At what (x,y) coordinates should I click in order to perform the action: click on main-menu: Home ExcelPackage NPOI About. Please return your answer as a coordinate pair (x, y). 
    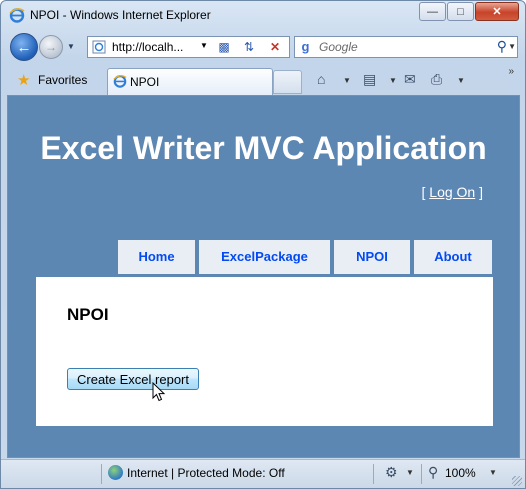
    Looking at the image, I should click on (307, 257).